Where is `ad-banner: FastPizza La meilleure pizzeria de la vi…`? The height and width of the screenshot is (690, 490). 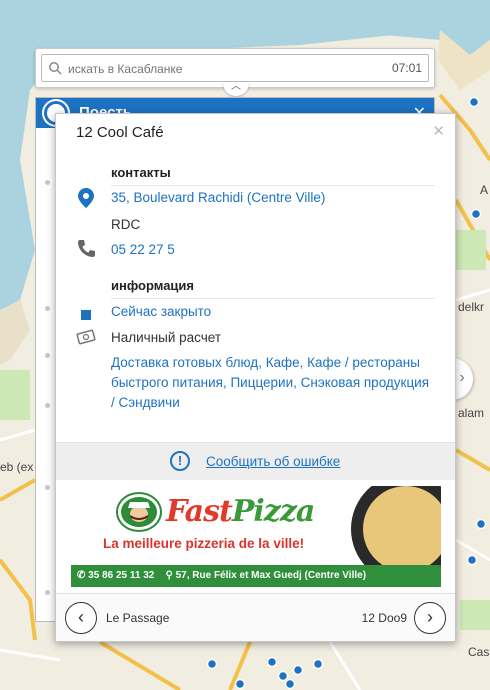
ad-banner: FastPizza La meilleure pizzeria de la vi… is located at coordinates (256, 536).